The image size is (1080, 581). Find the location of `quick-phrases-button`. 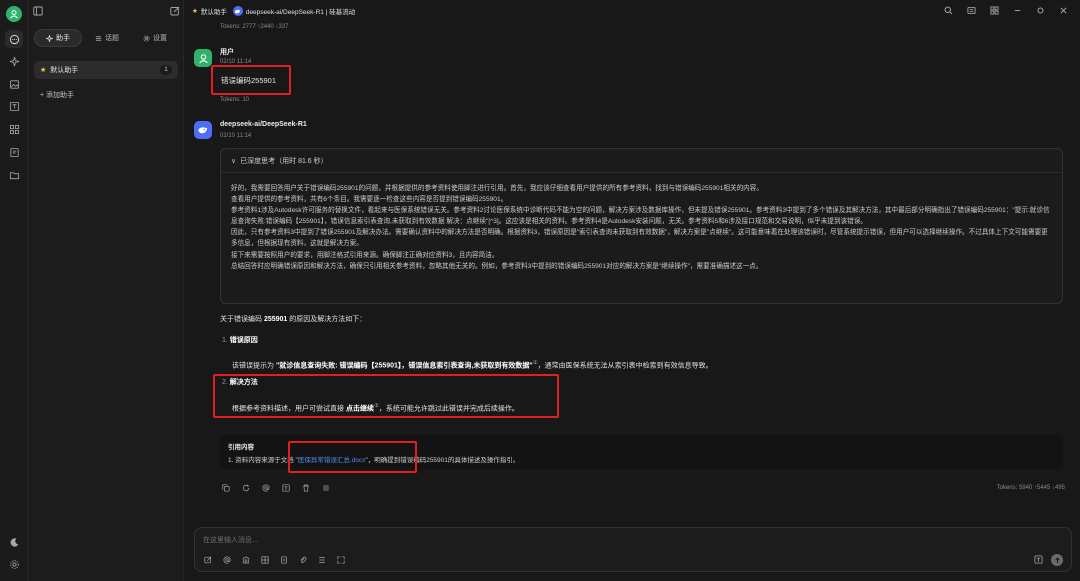

quick-phrases-button is located at coordinates (284, 561).